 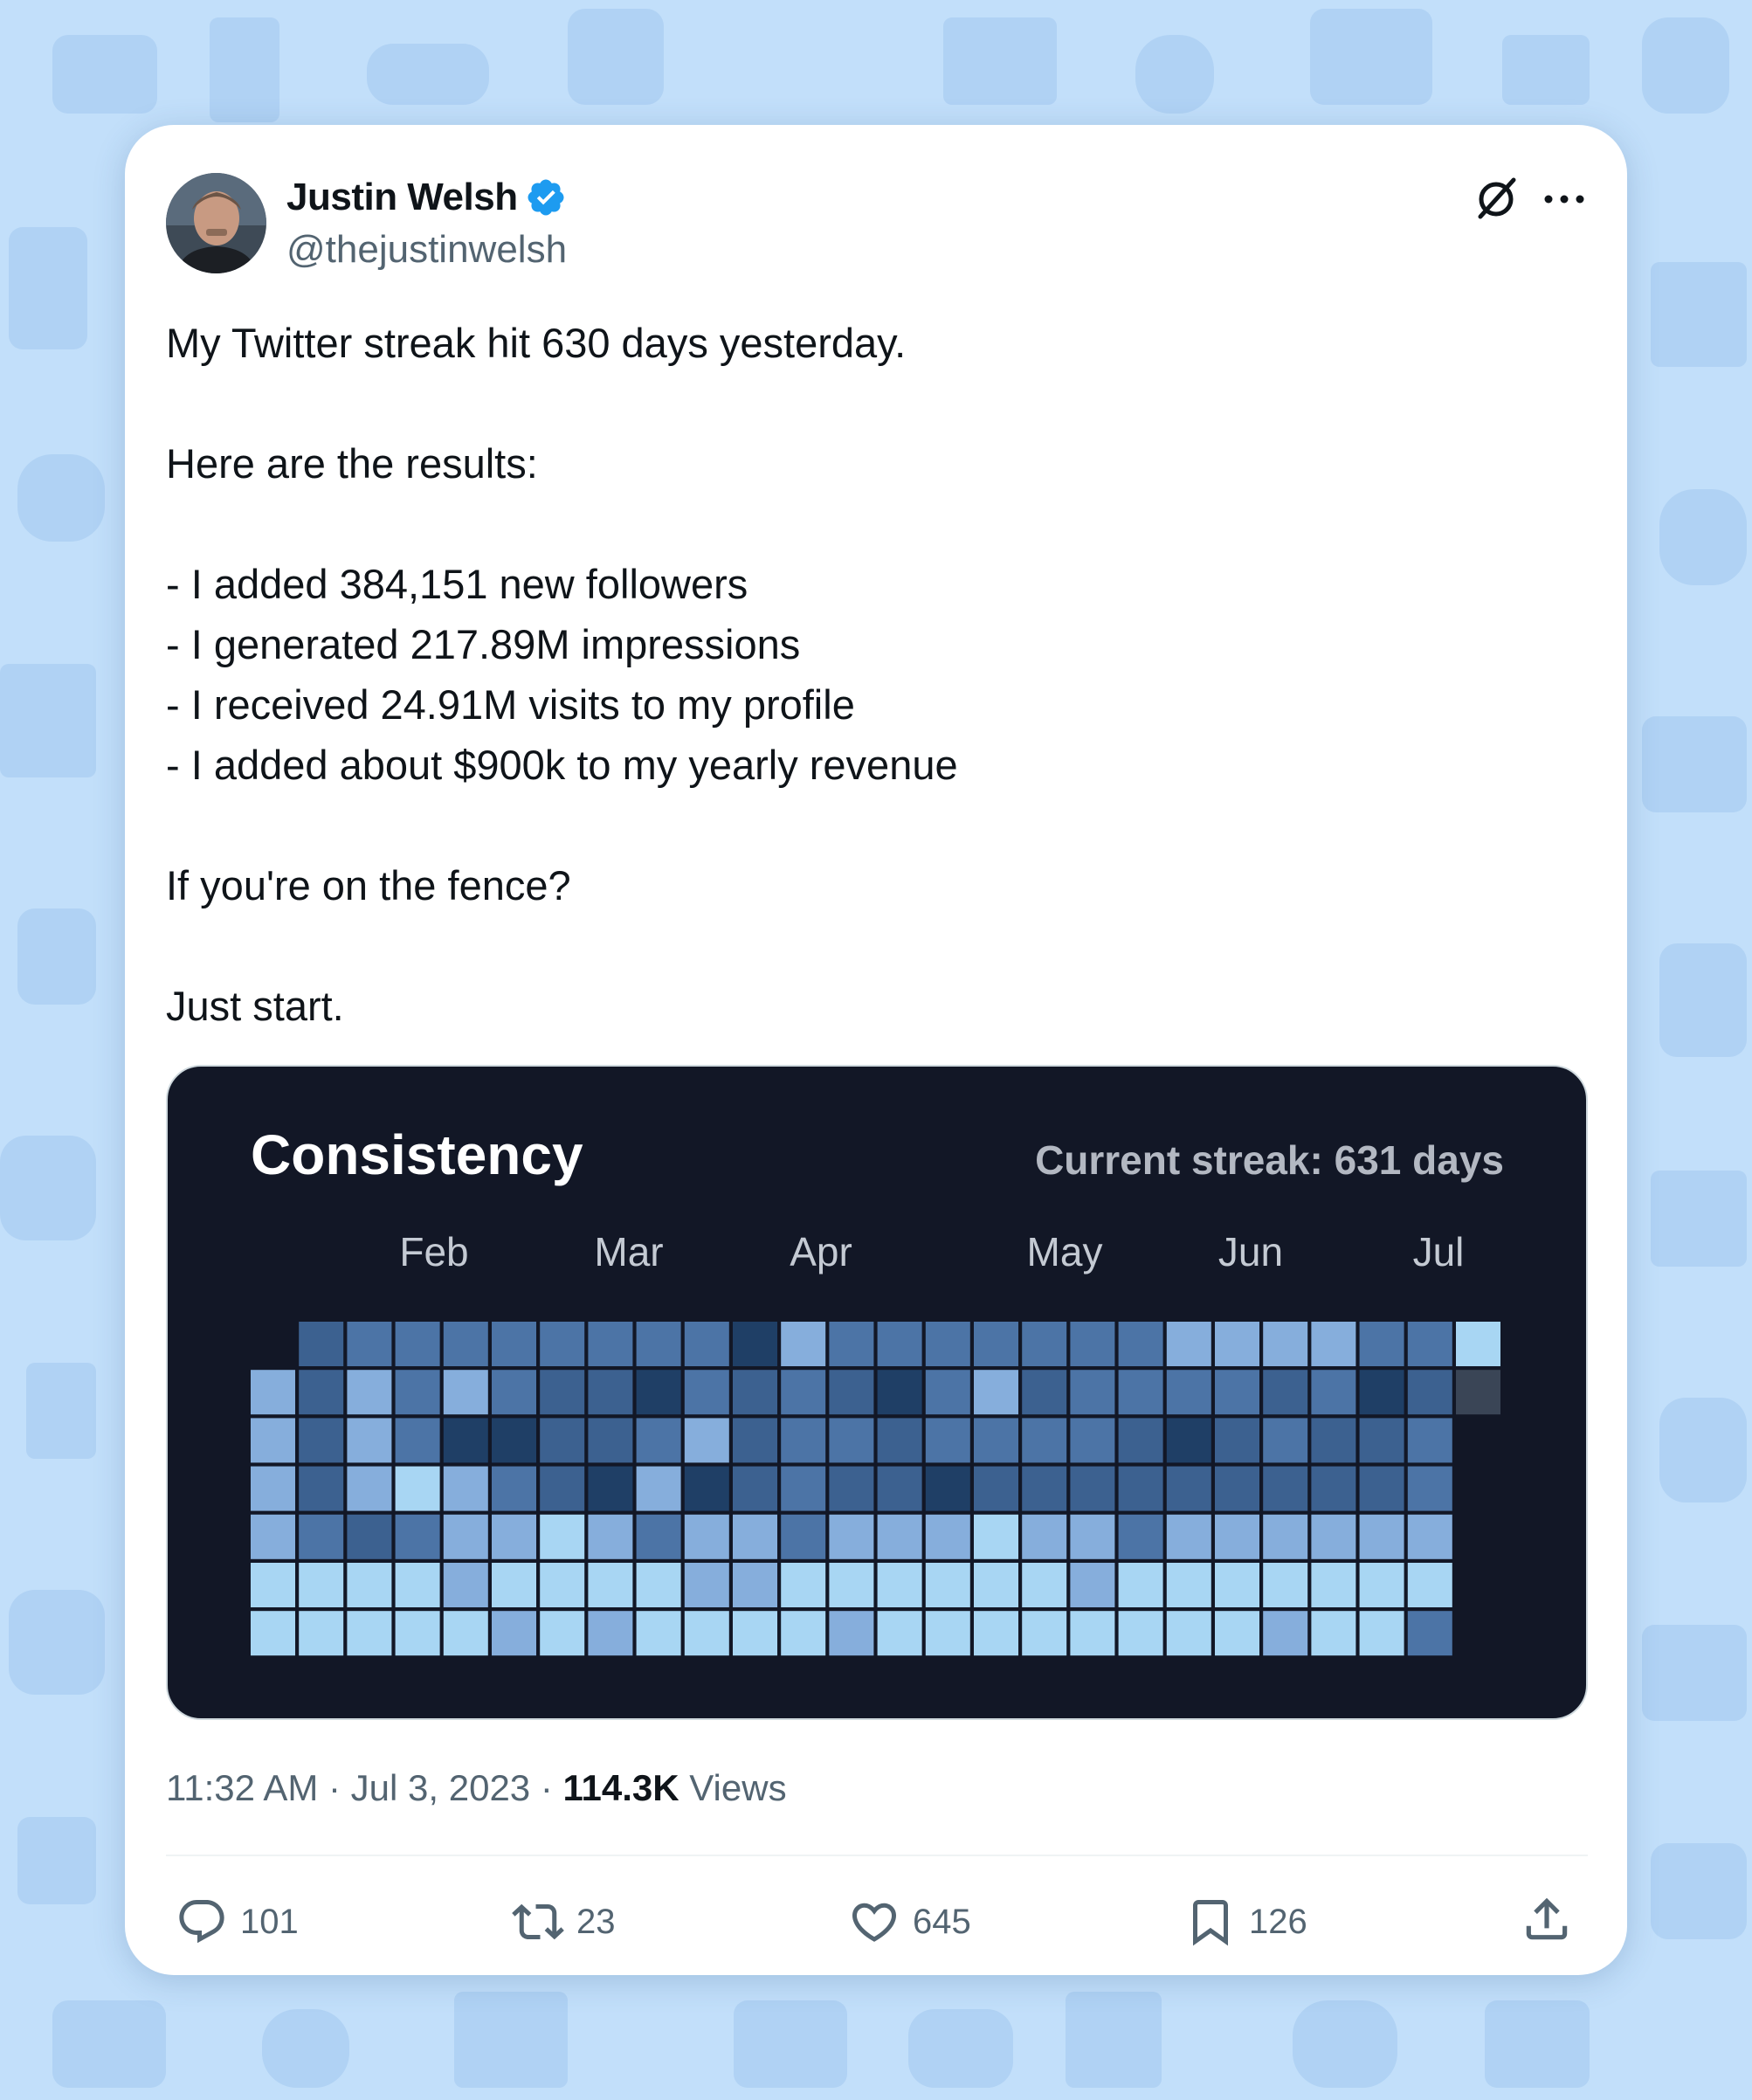 What do you see at coordinates (402, 198) in the screenshot?
I see `author-name: Justin Welsh` at bounding box center [402, 198].